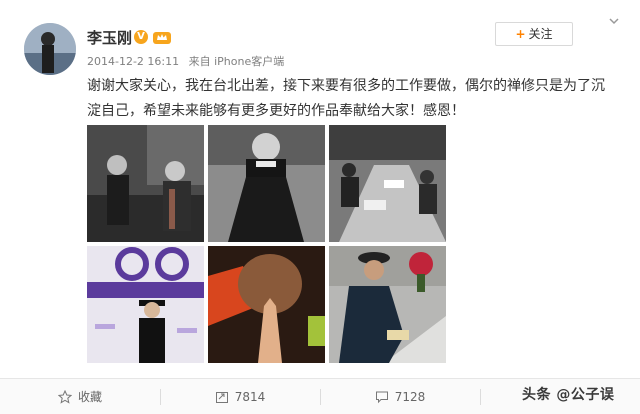 The image size is (640, 414). What do you see at coordinates (236, 61) in the screenshot?
I see `post-source: 来自 iPhone客户端` at bounding box center [236, 61].